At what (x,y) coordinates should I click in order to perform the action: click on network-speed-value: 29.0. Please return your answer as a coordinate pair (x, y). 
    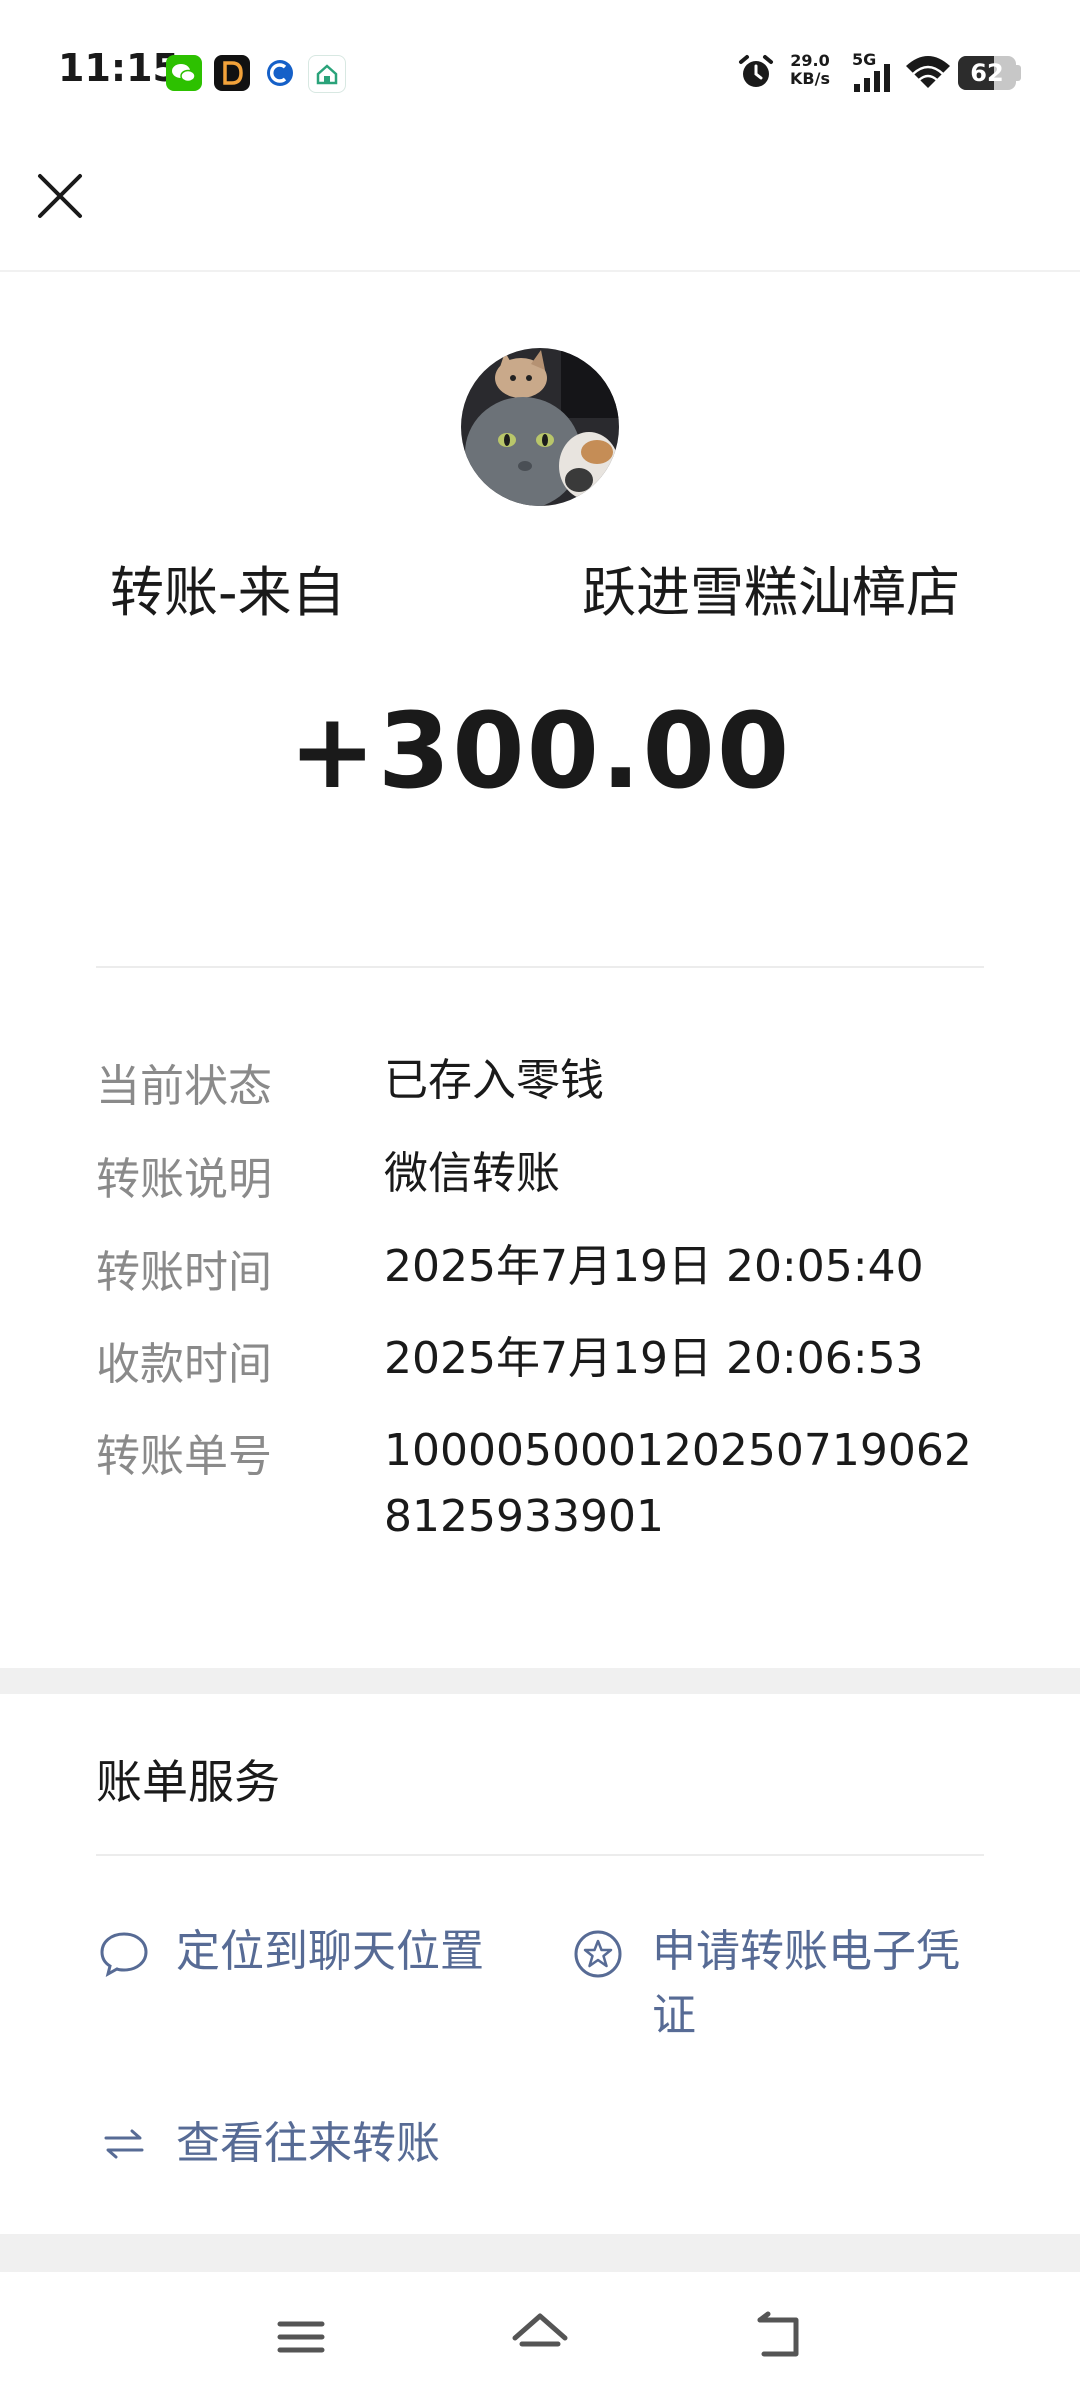
    Looking at the image, I should click on (810, 60).